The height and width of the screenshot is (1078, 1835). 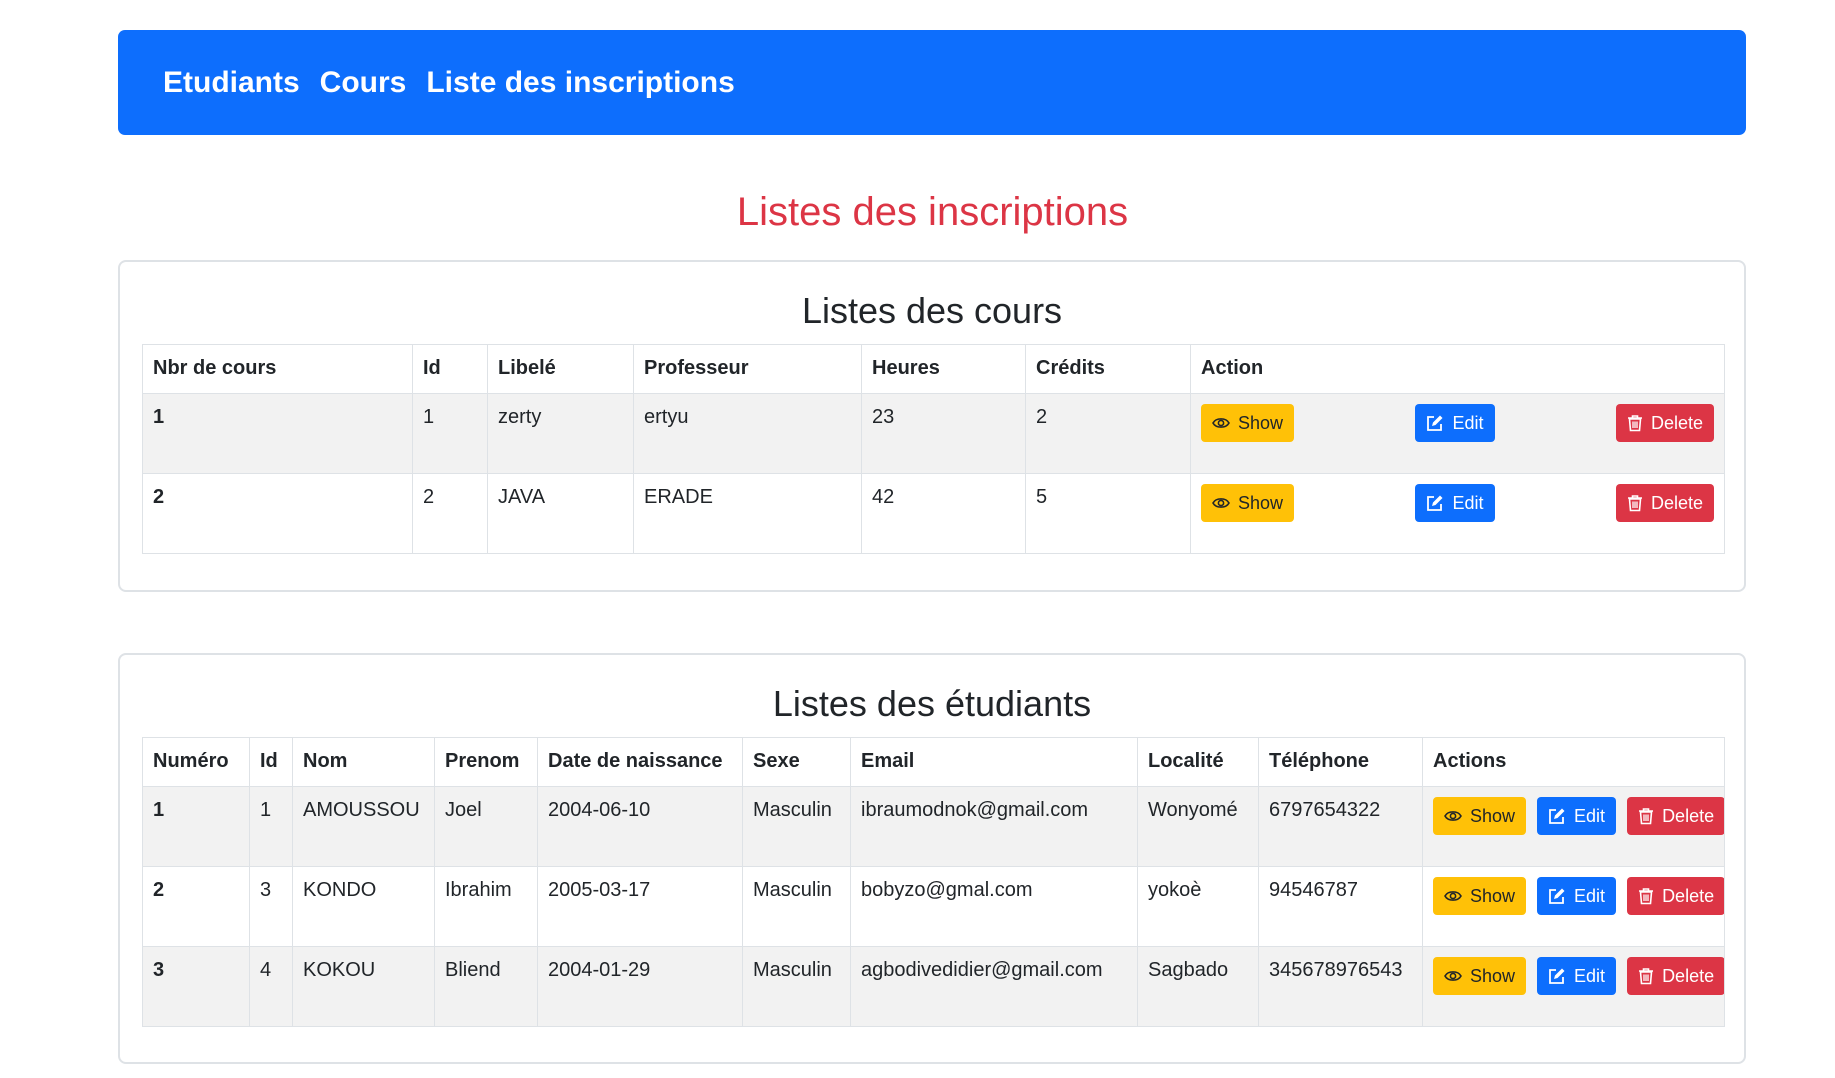 I want to click on table-cell: 2005-03-17, so click(x=640, y=906).